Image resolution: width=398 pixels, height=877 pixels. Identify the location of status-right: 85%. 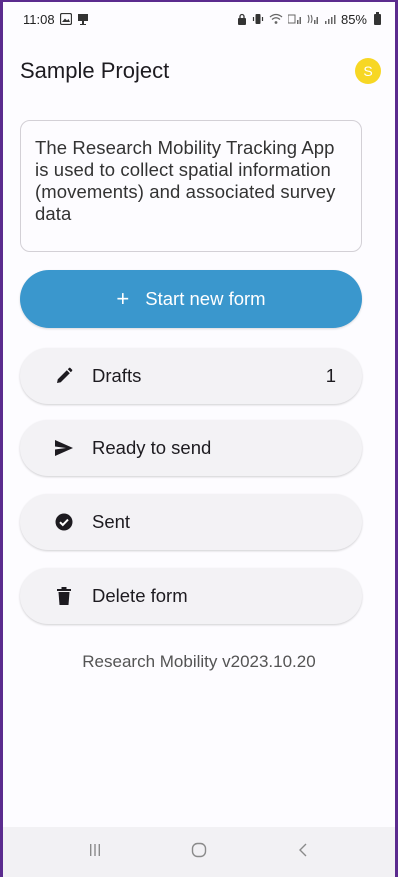
(309, 19).